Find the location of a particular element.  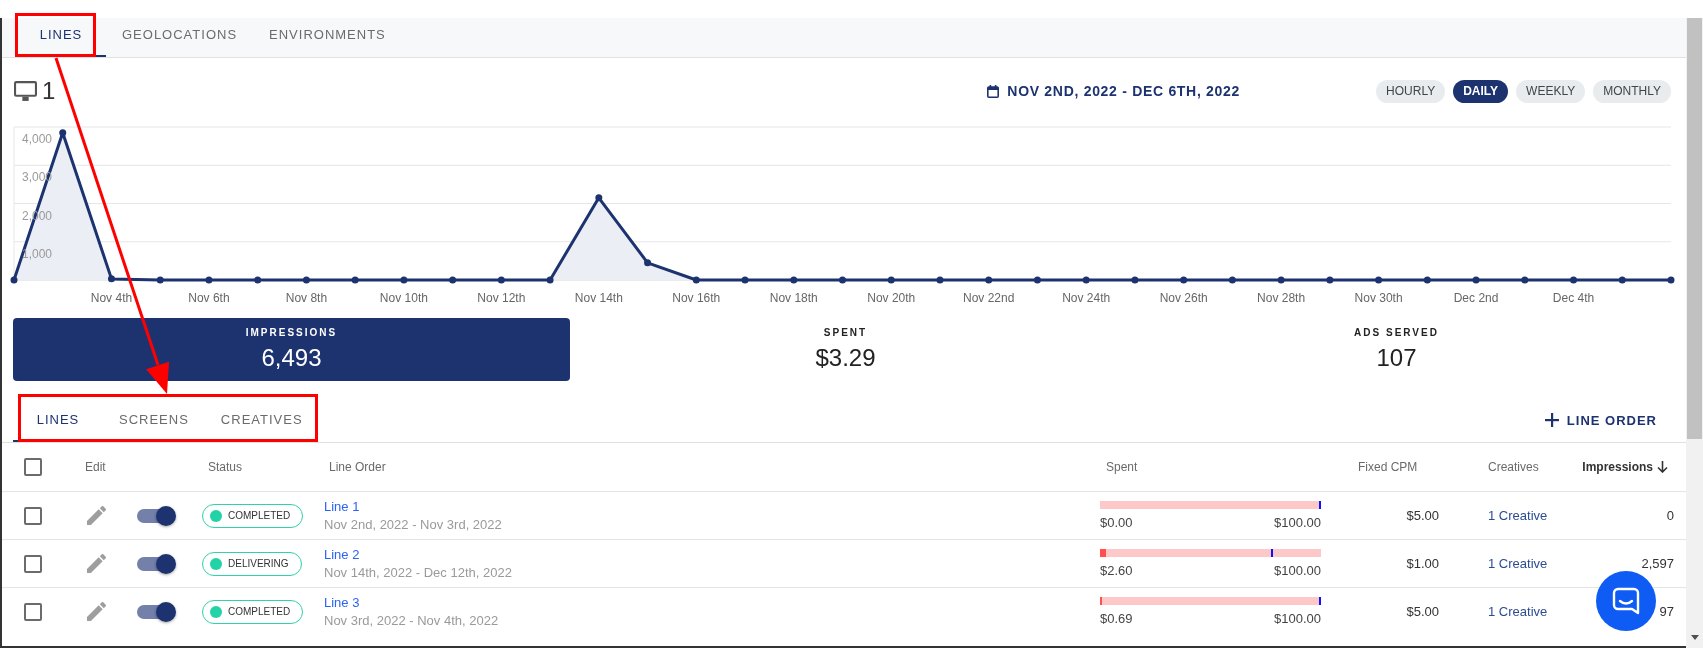

column-header: Status is located at coordinates (225, 467).